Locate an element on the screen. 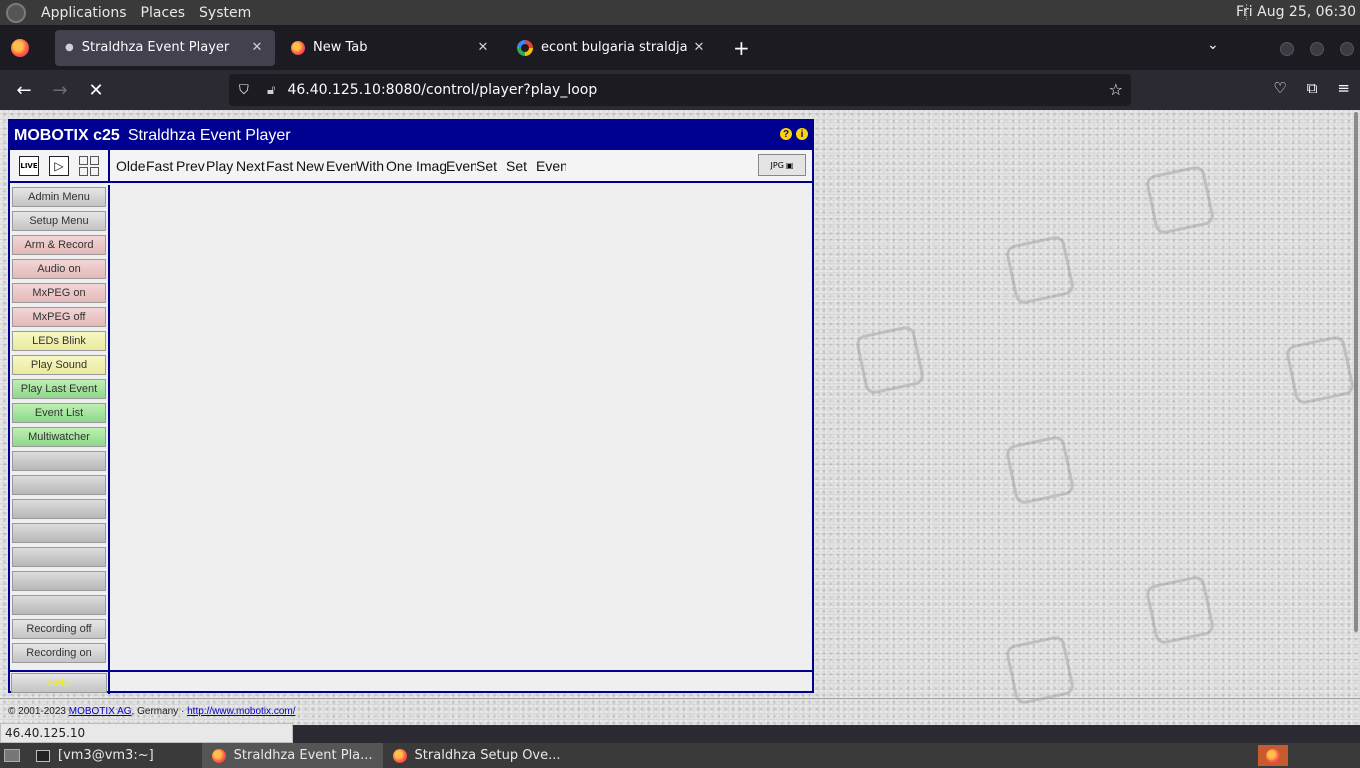 The image size is (1360, 768). help-button: Help is located at coordinates (59, 683).